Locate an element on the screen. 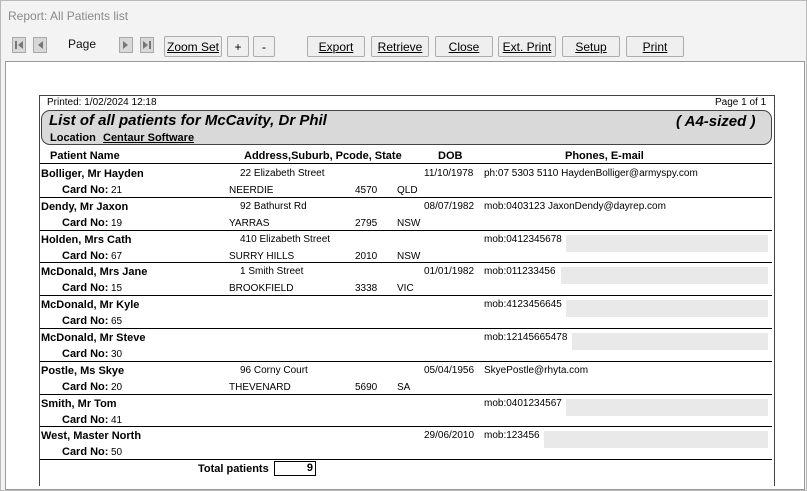 The height and width of the screenshot is (491, 807). patient-dob: 11/10/1978 is located at coordinates (449, 173).